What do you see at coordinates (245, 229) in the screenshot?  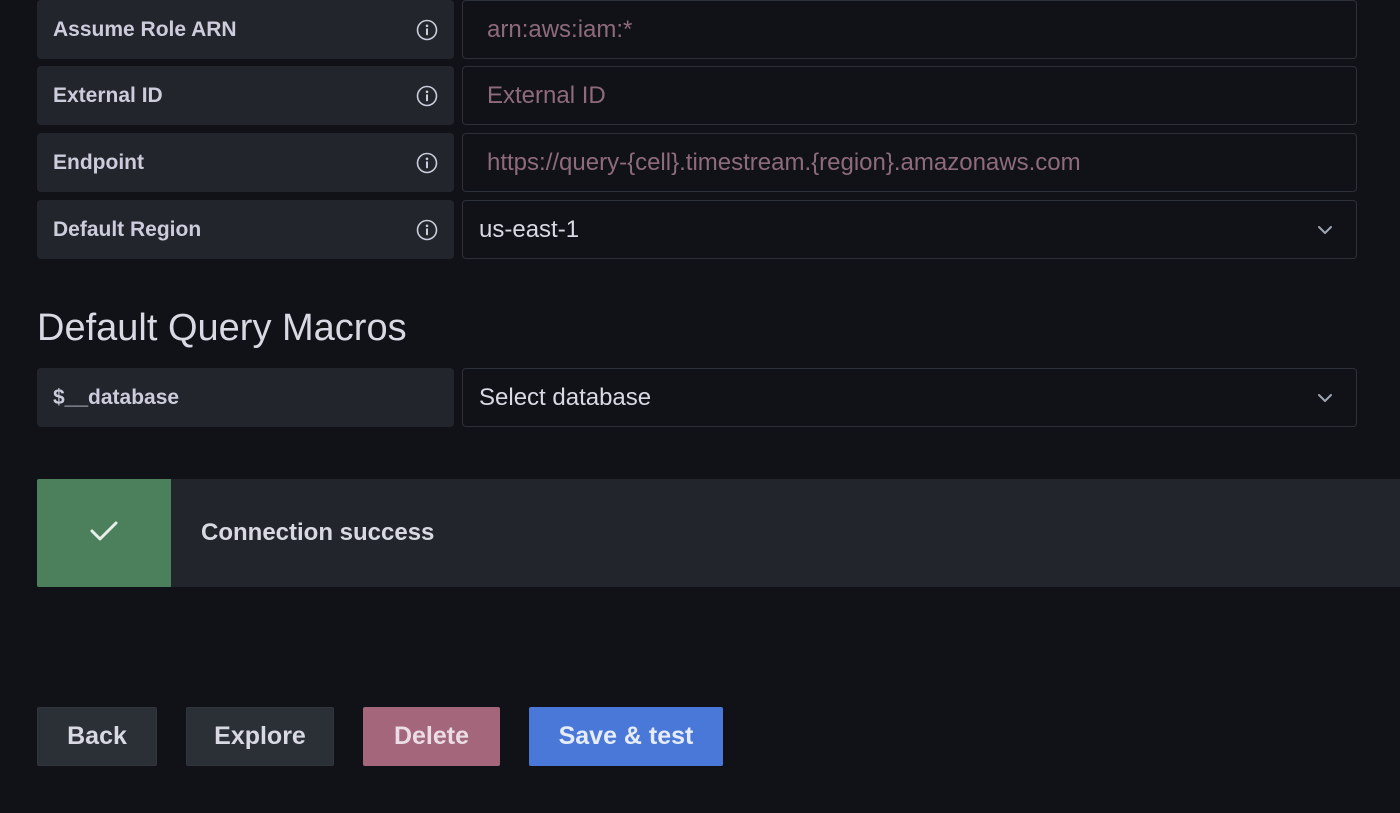 I see `default-region-label: Default Region` at bounding box center [245, 229].